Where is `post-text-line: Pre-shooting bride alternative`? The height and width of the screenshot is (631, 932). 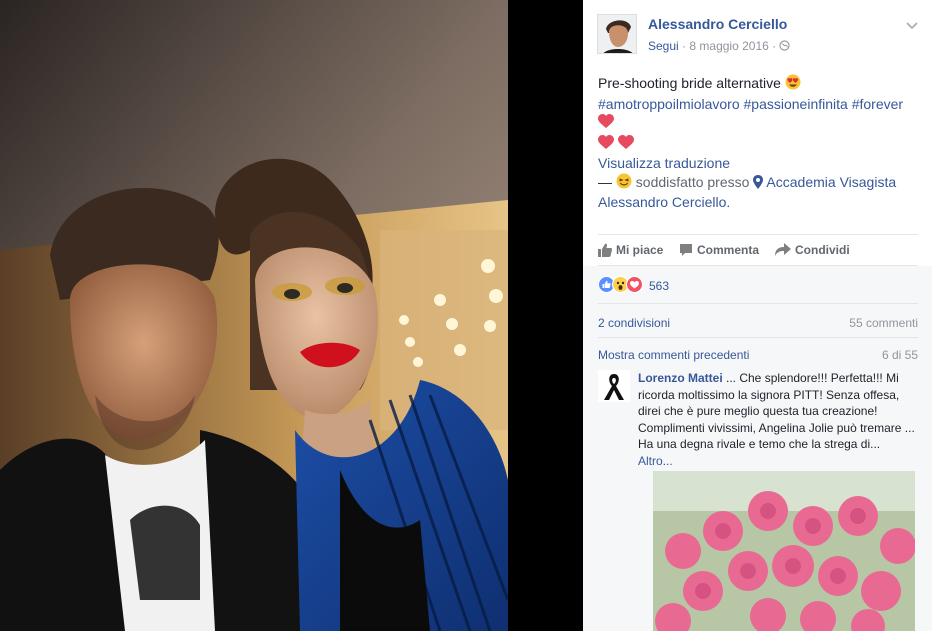
post-text-line: Pre-shooting bride alternative is located at coordinates (757, 84).